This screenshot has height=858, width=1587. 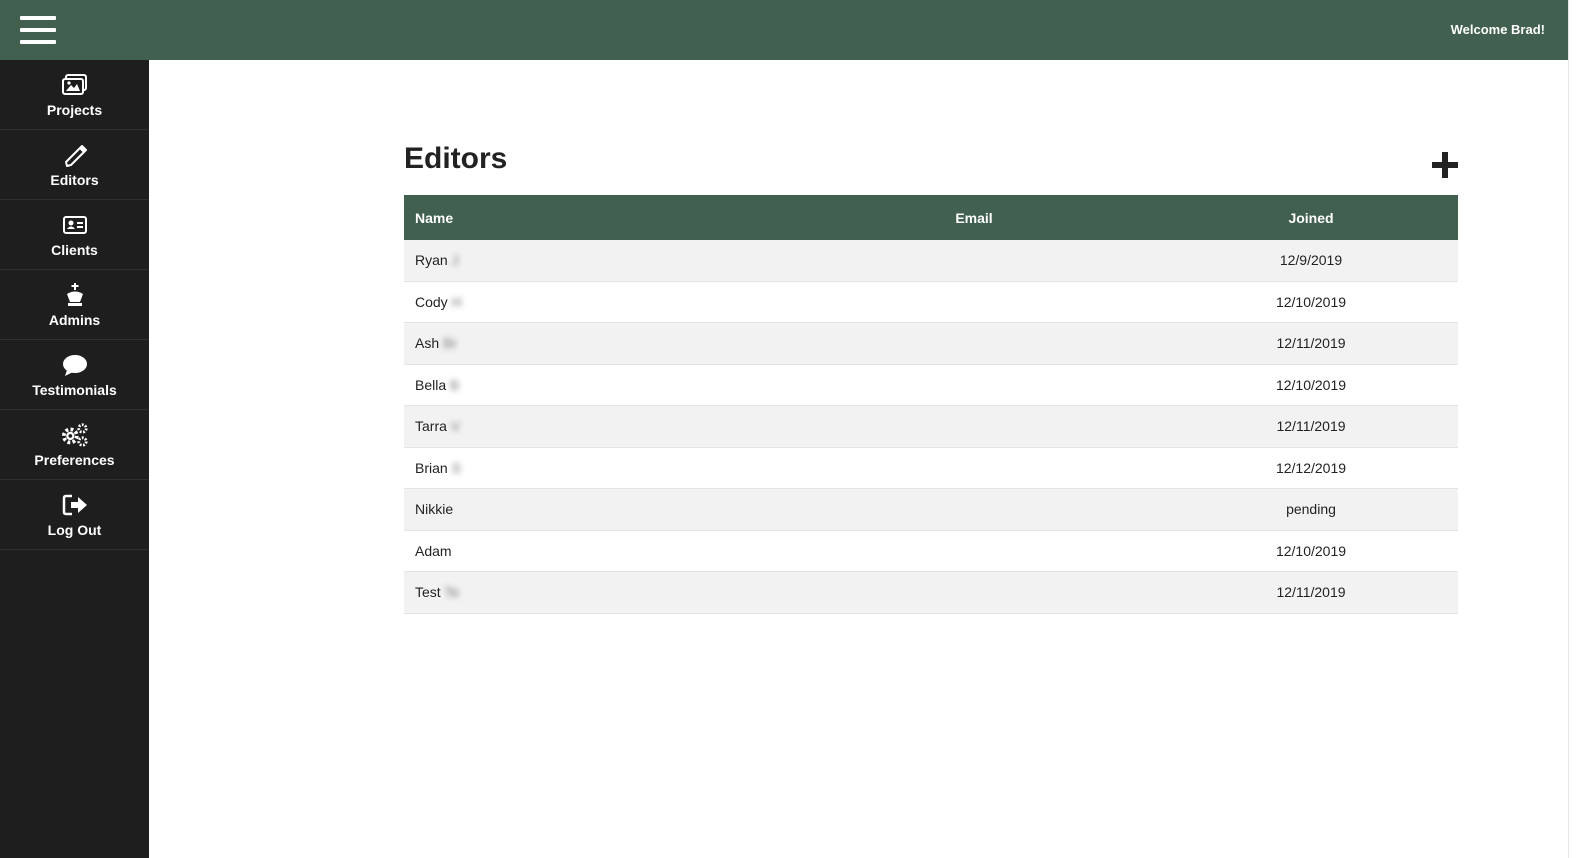 I want to click on speech-bubble-icon, so click(x=75, y=365).